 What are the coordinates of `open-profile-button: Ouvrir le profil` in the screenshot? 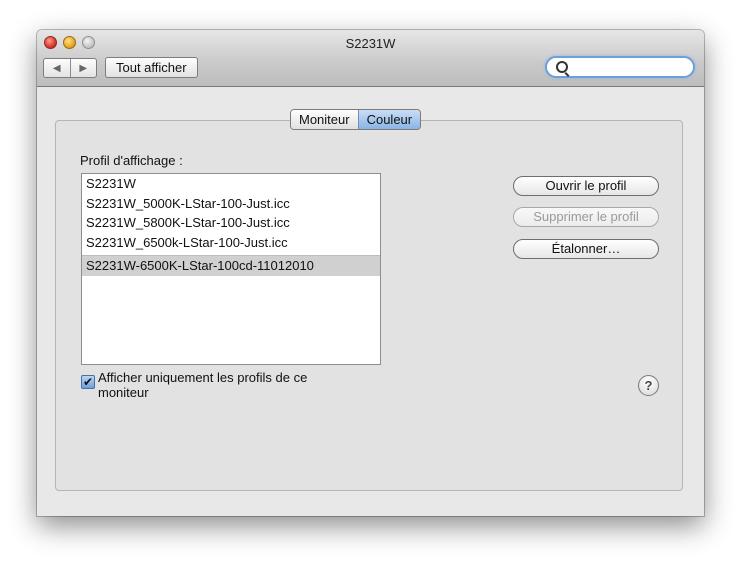 It's located at (586, 186).